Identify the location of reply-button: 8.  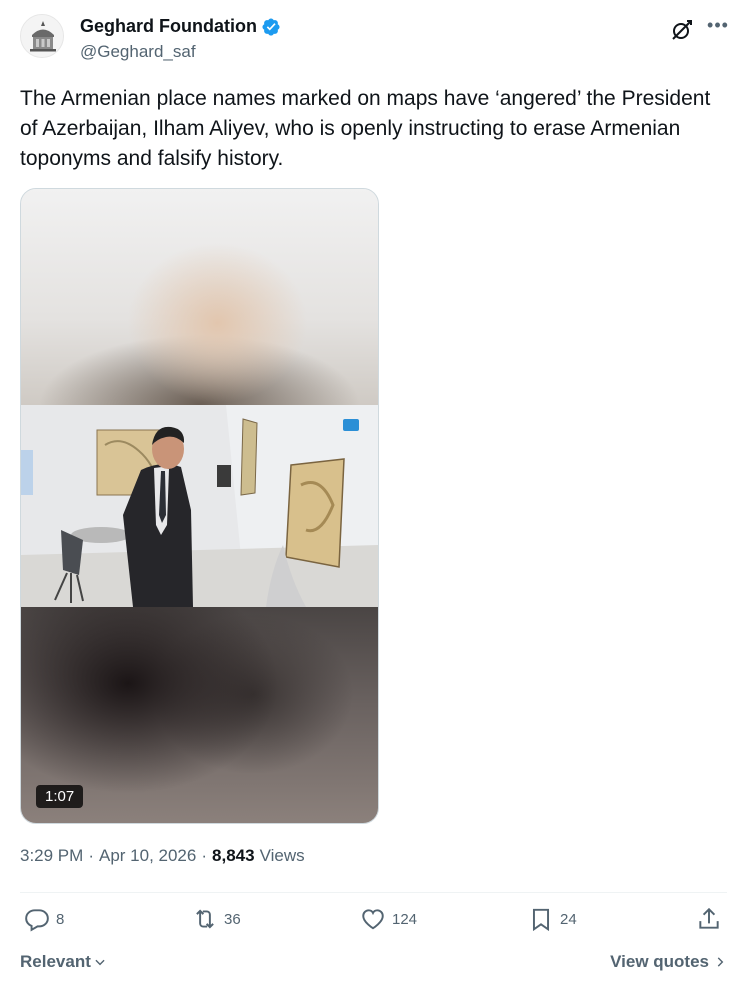
(44, 919).